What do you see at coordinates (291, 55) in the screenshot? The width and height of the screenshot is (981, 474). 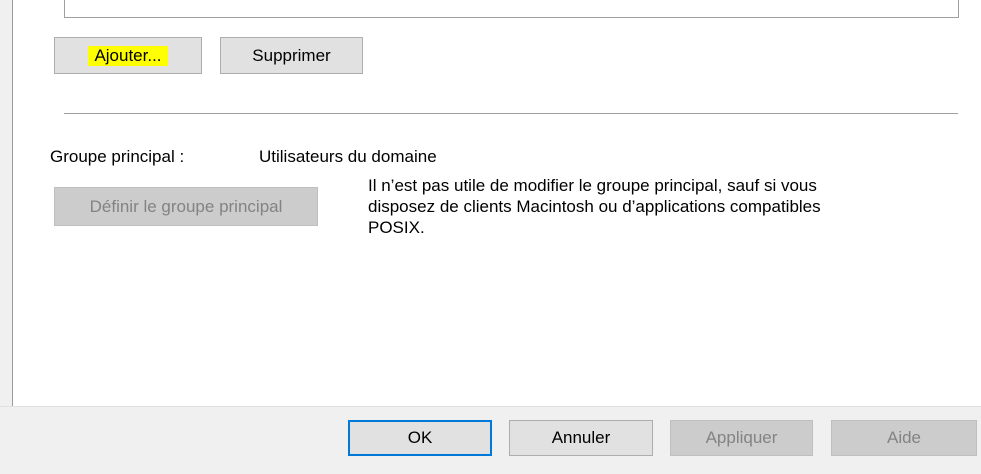 I see `remove-button: Supprimer` at bounding box center [291, 55].